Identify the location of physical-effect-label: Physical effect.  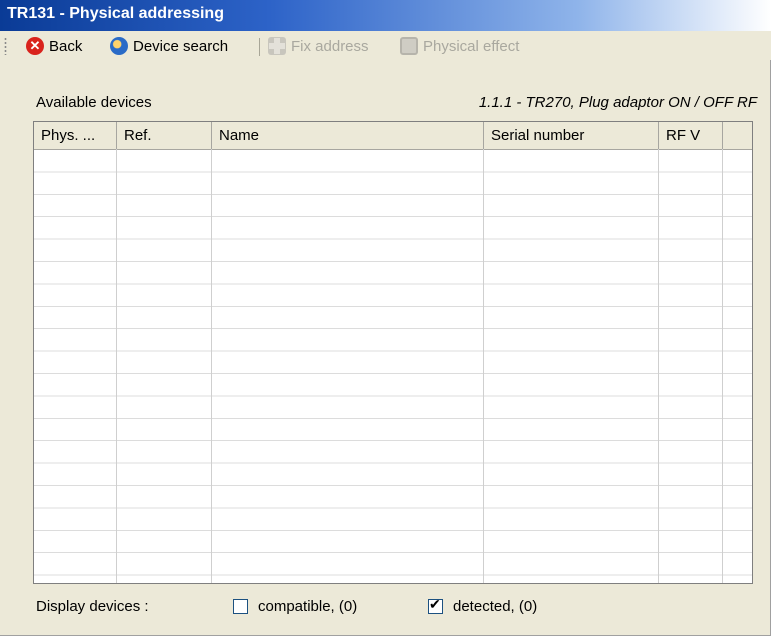
(471, 46).